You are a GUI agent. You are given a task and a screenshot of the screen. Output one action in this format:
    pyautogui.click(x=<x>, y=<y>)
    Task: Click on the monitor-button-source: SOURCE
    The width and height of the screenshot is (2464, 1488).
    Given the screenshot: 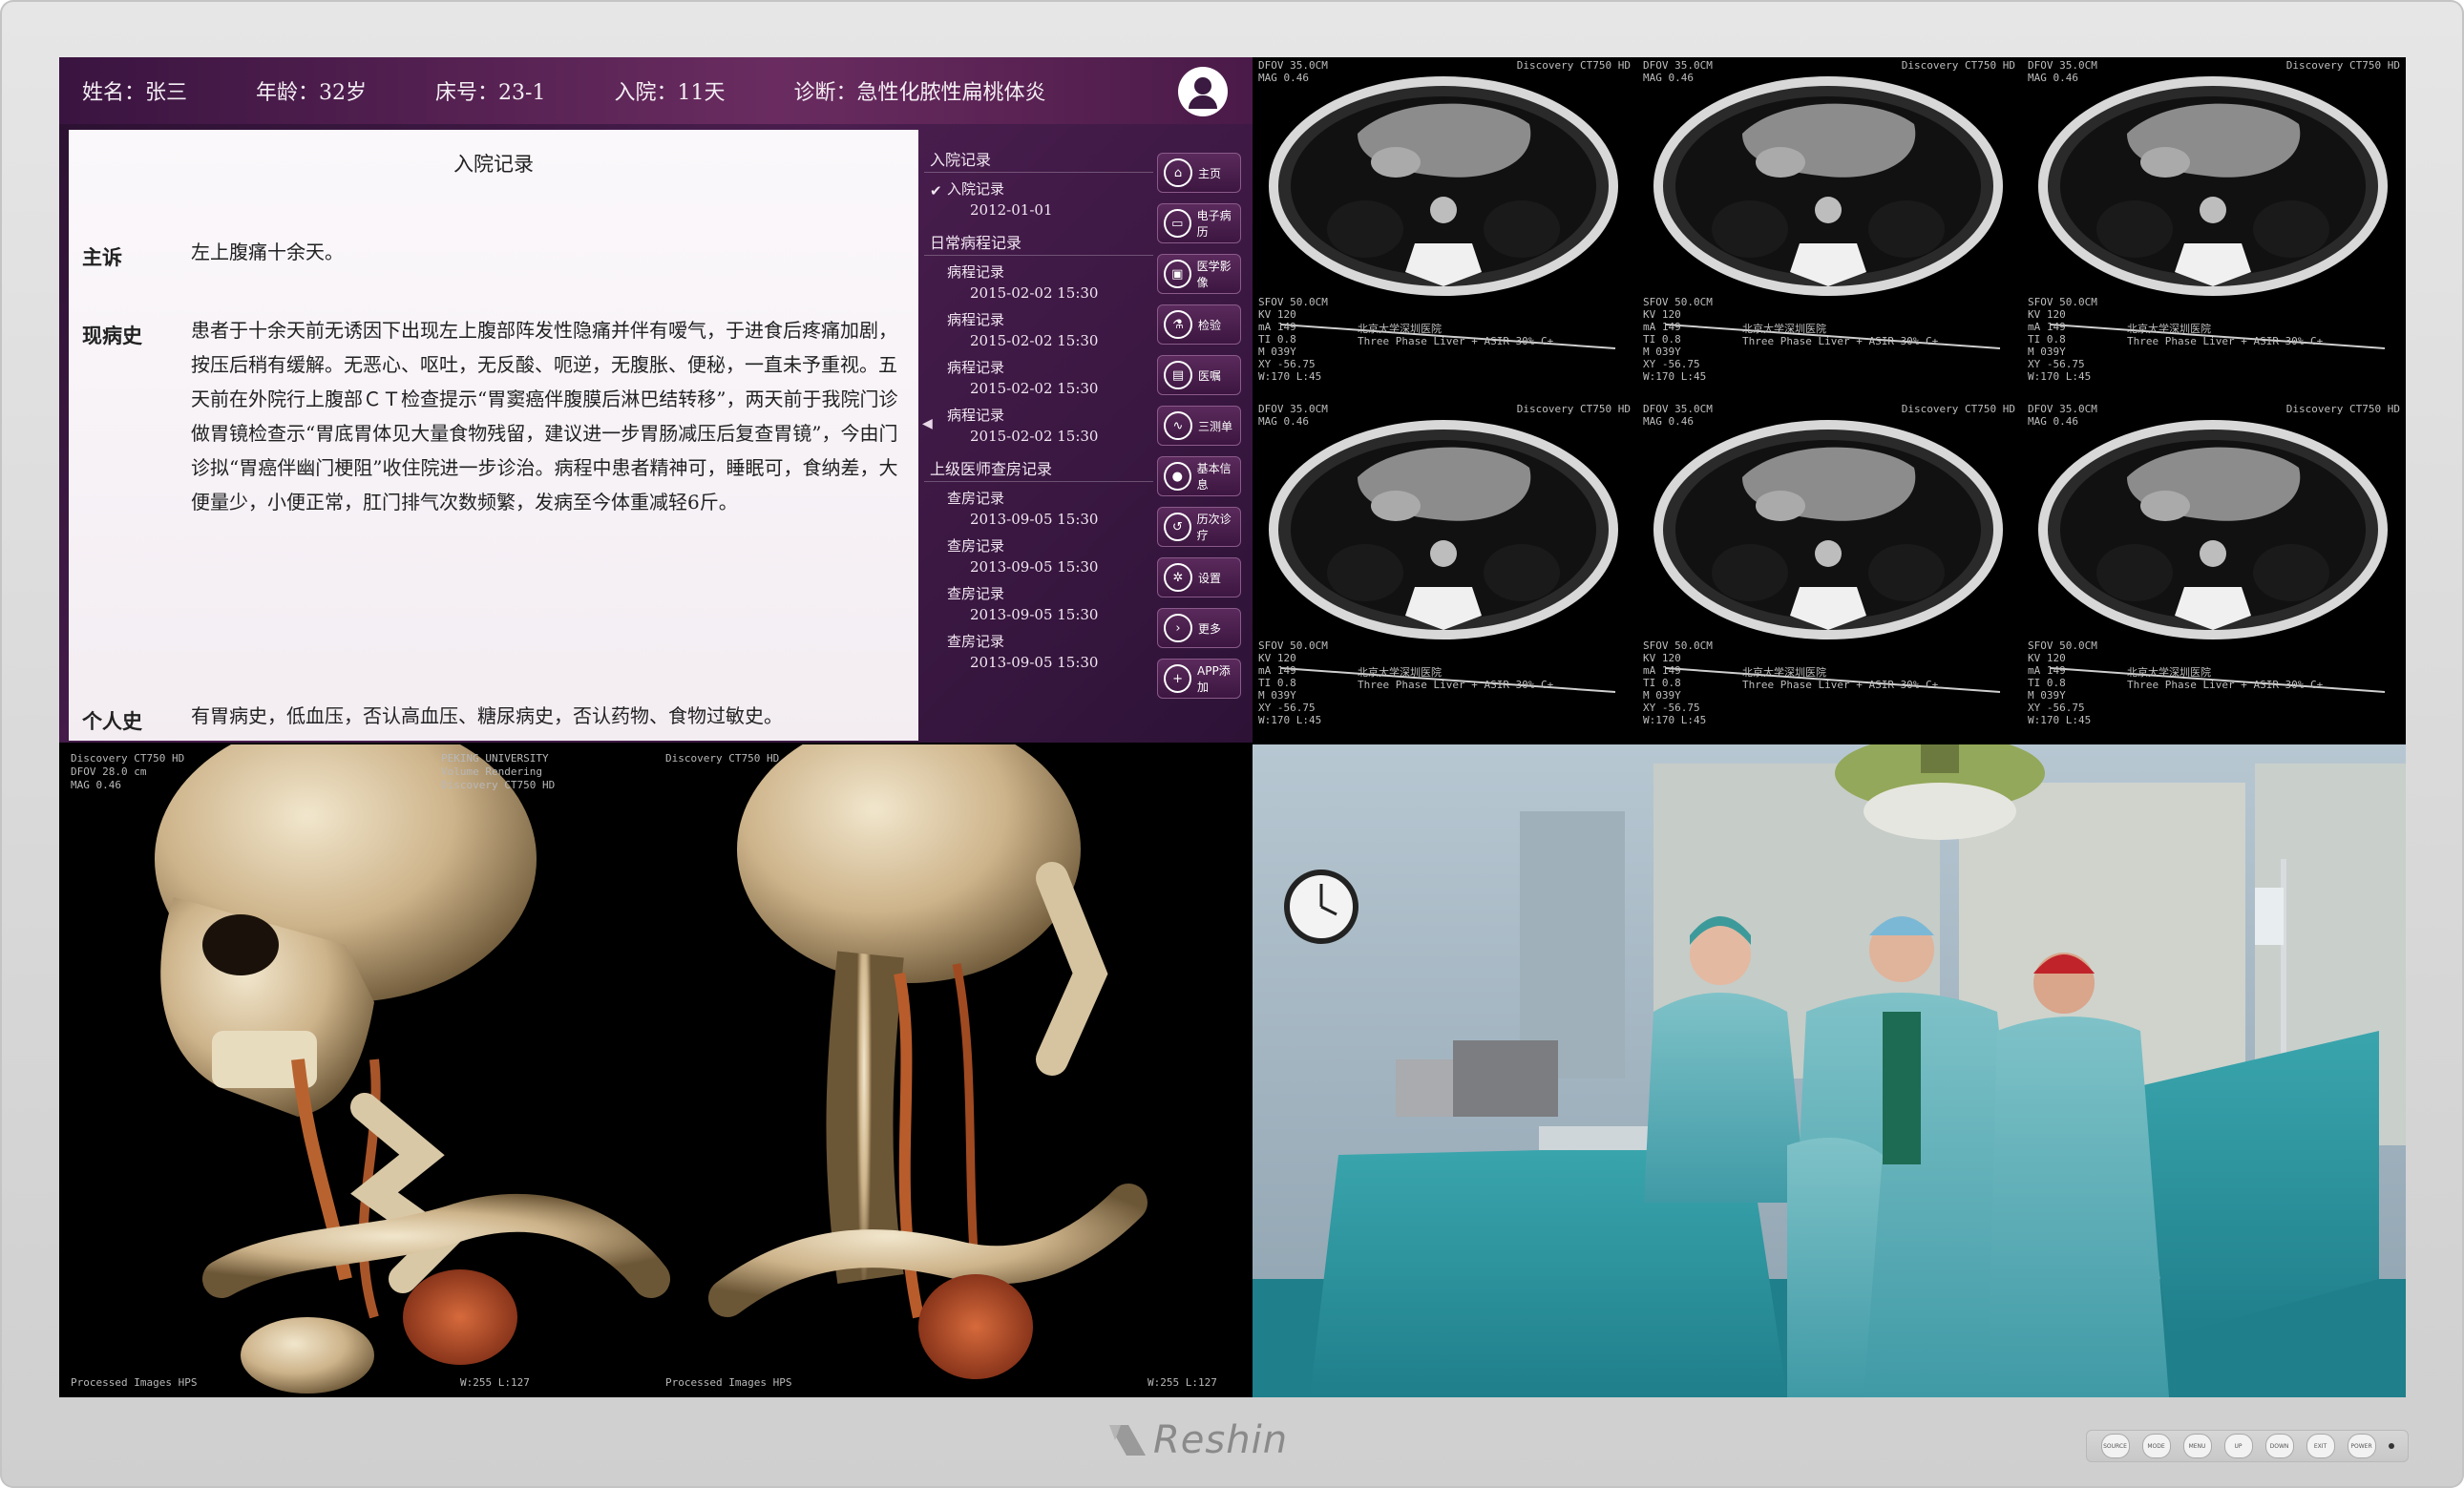 What is the action you would take?
    pyautogui.click(x=2115, y=1446)
    